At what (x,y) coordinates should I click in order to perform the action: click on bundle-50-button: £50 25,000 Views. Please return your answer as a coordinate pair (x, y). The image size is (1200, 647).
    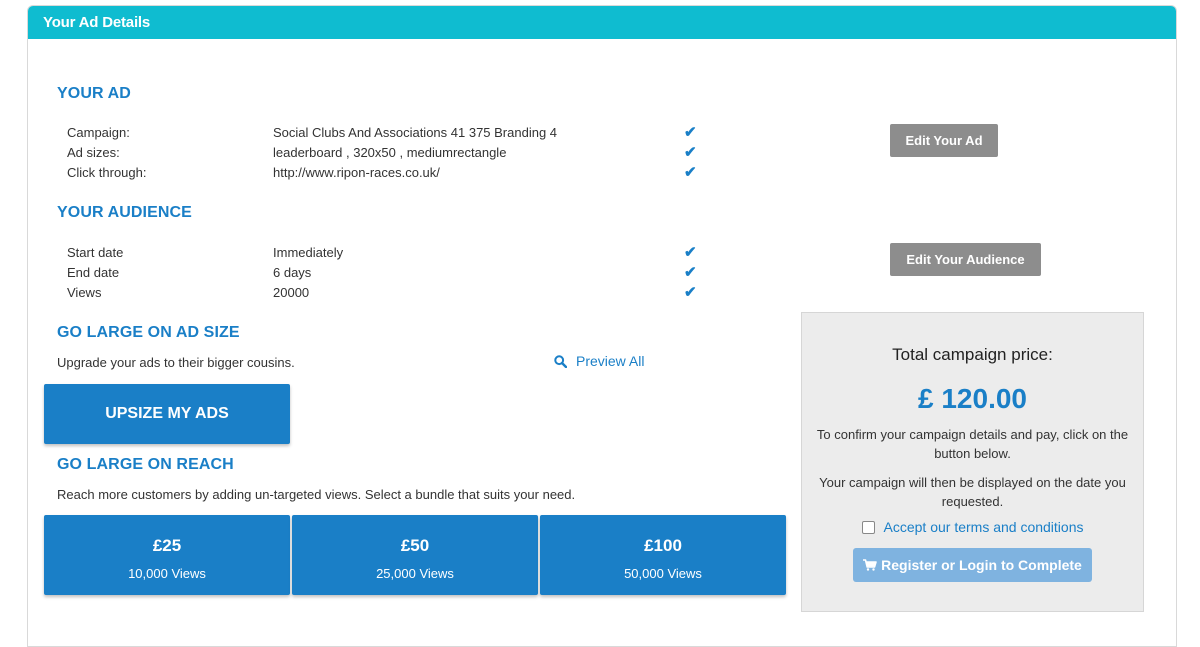
    Looking at the image, I should click on (415, 555).